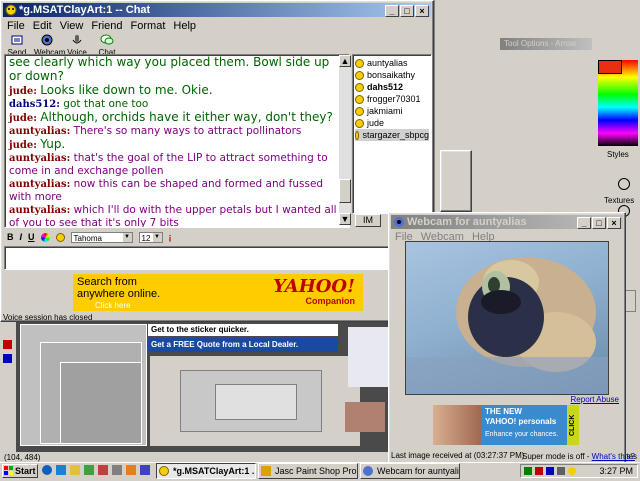 This screenshot has width=640, height=481. What do you see at coordinates (392, 111) in the screenshot?
I see `user-list-item: jakmiami` at bounding box center [392, 111].